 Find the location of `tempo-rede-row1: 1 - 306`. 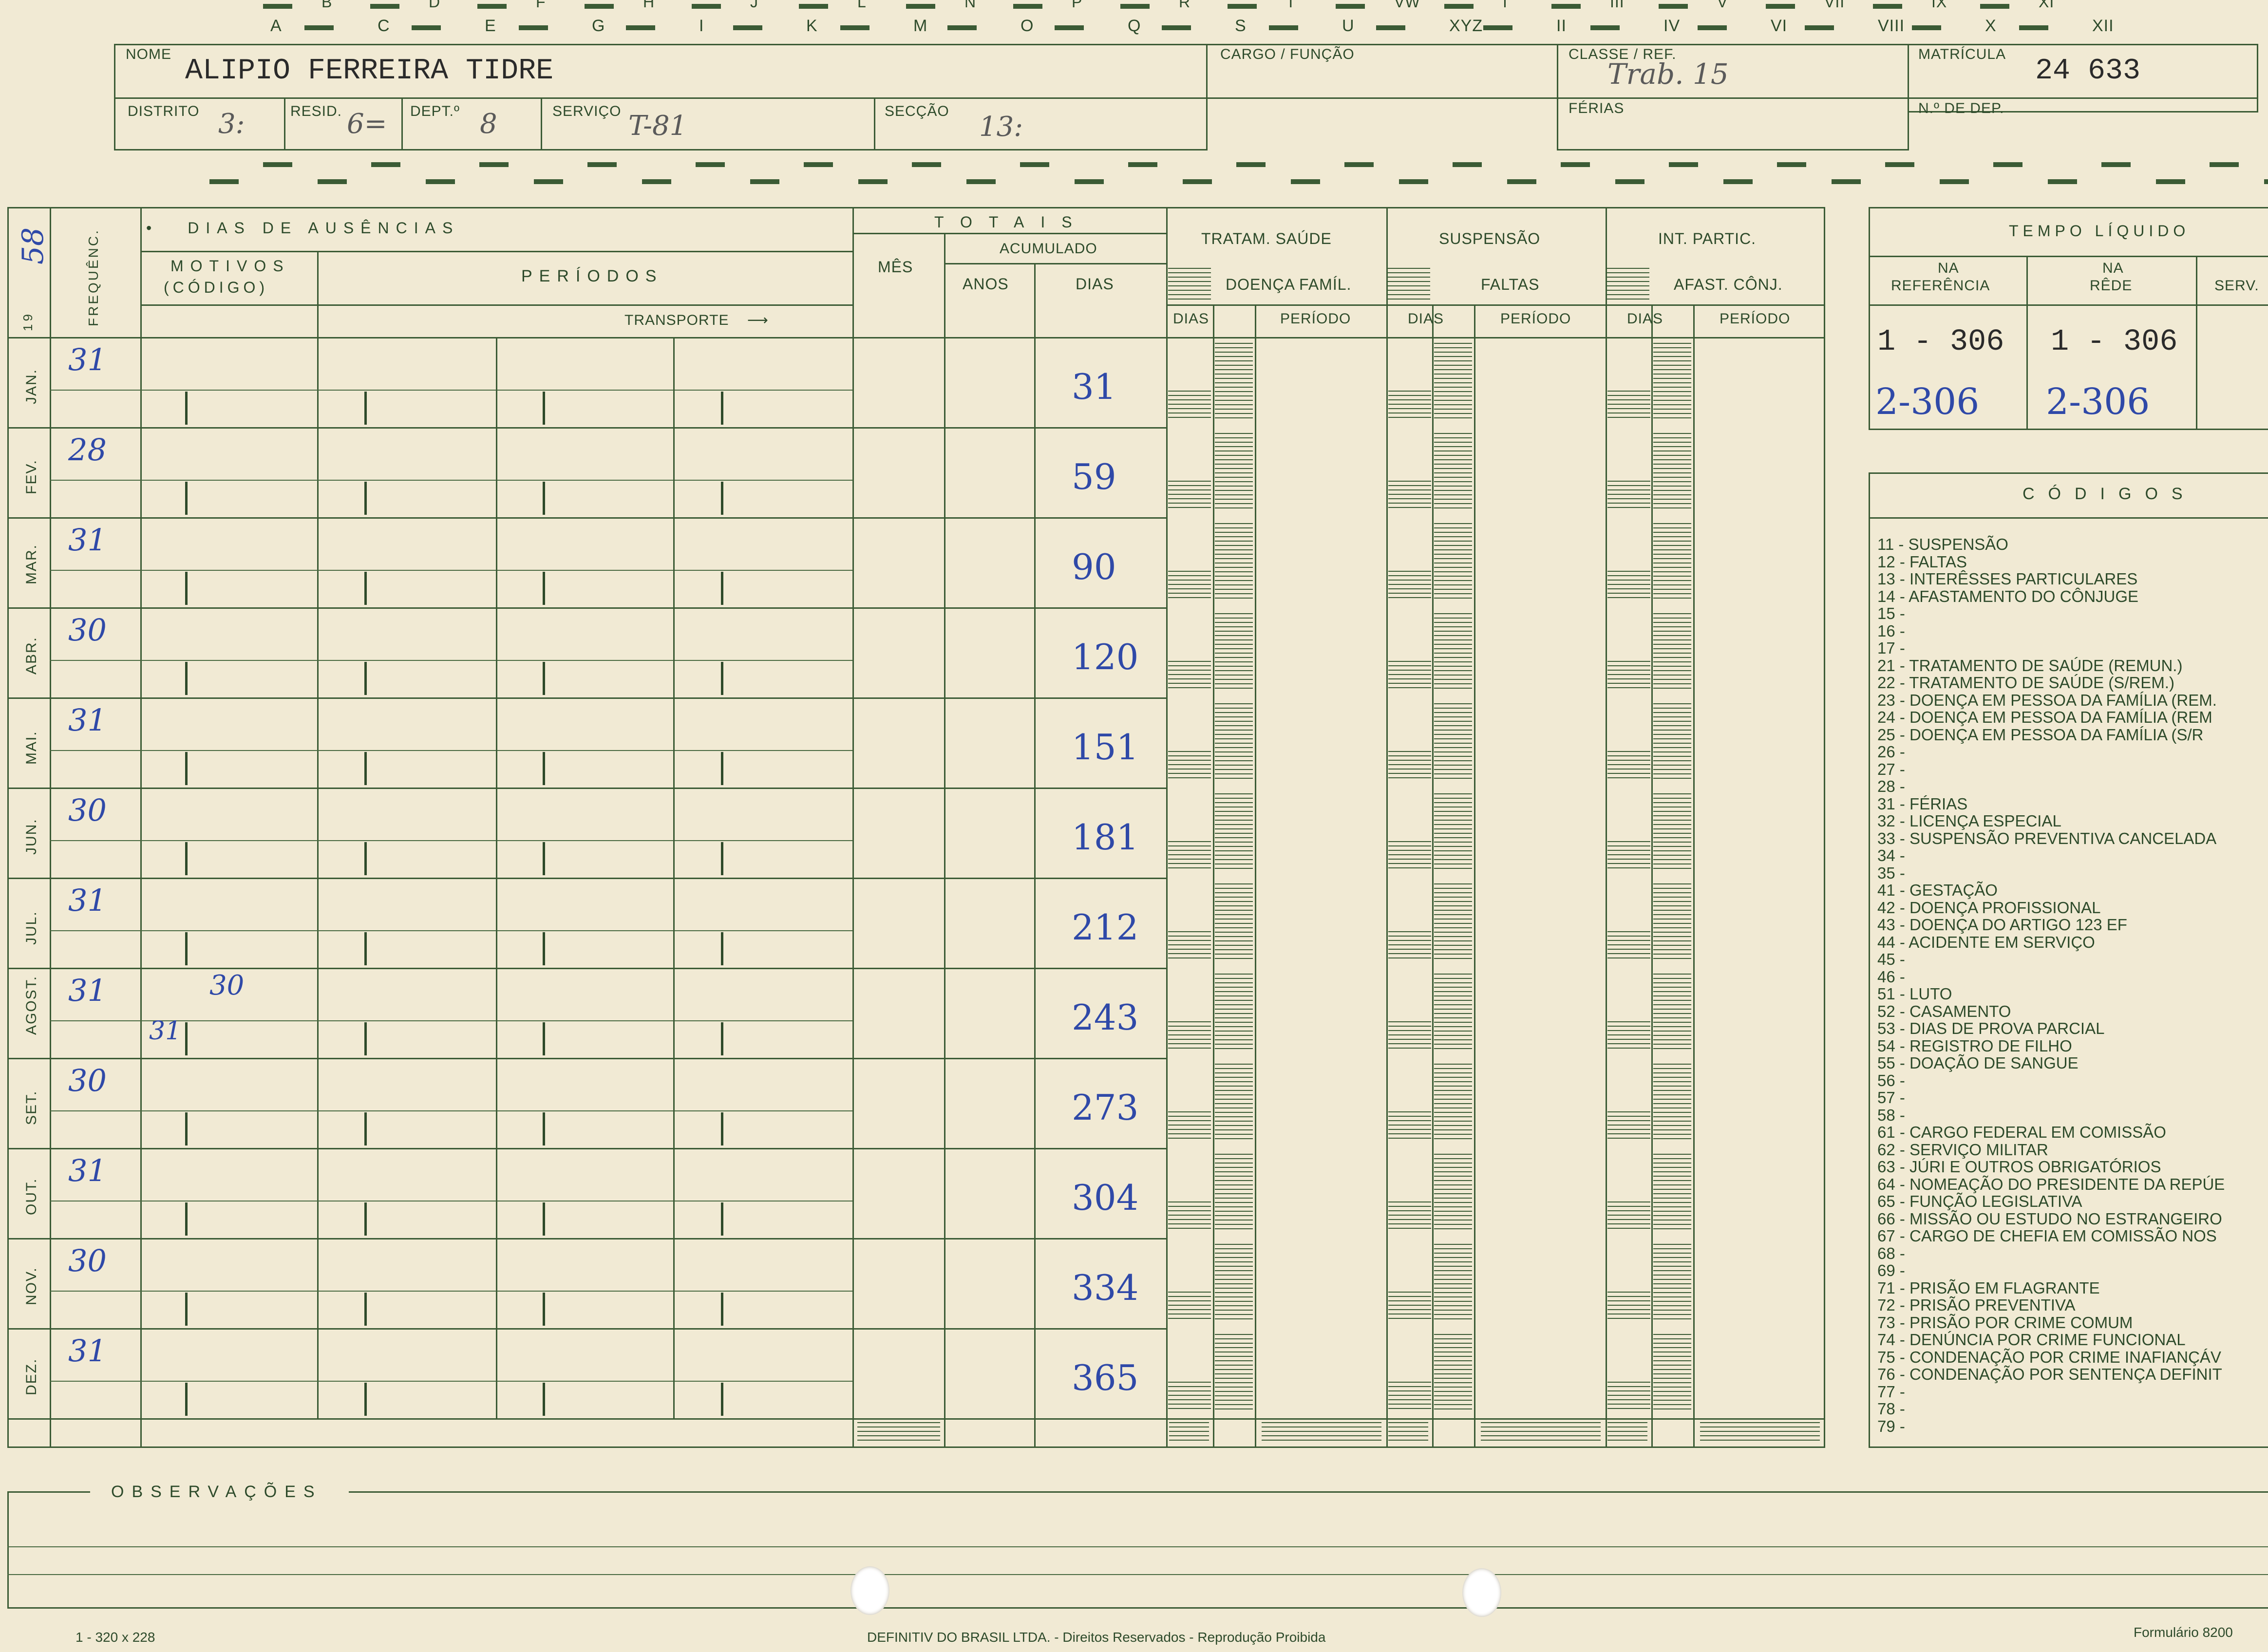

tempo-rede-row1: 1 - 306 is located at coordinates (2114, 342).